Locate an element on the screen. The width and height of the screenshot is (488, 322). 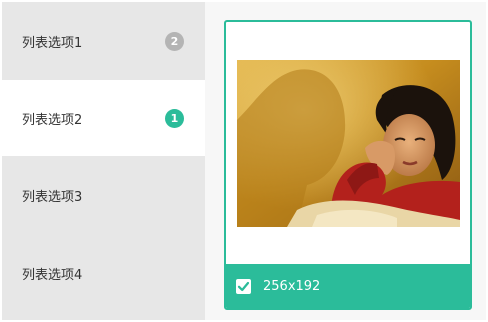
list-item-4: 列表选项4 is located at coordinates (103, 273).